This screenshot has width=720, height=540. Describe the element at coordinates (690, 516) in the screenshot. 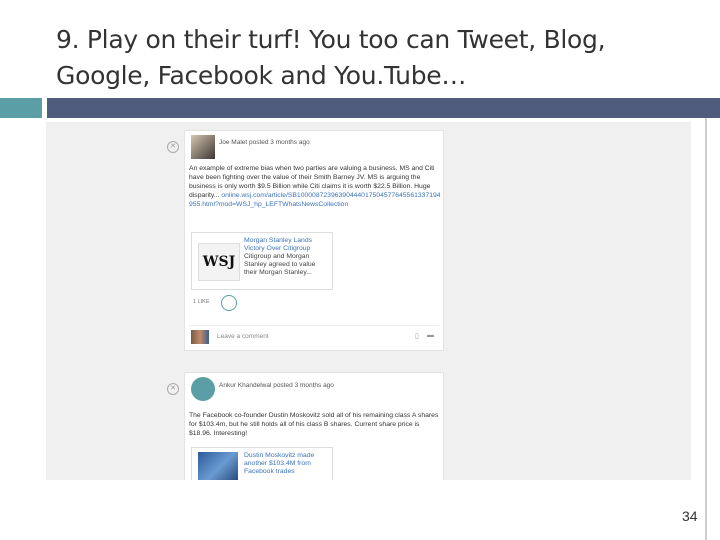

I see `page-number: 34` at that location.